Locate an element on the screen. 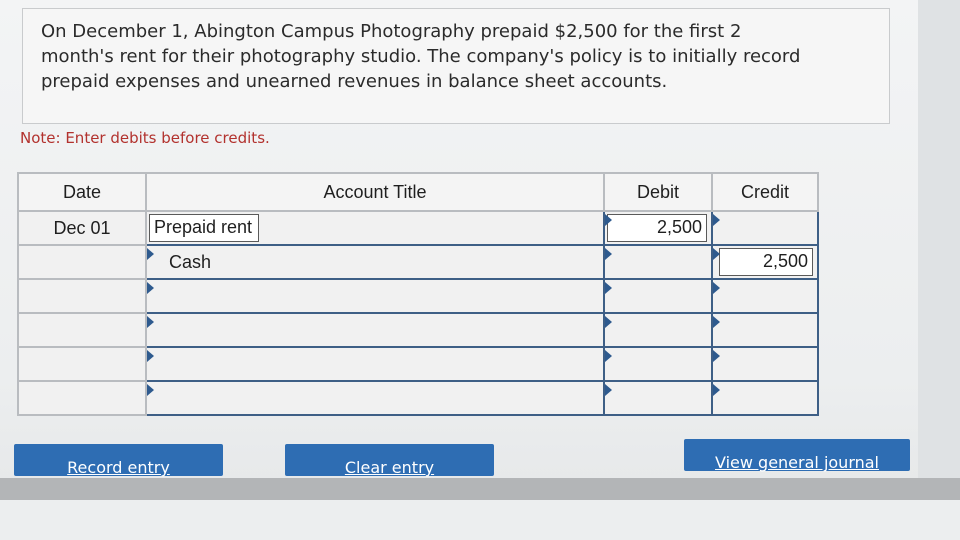  account-cell: Cash is located at coordinates (375, 262).